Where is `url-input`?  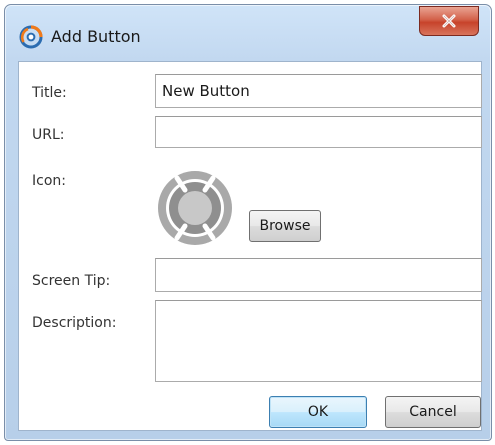
url-input is located at coordinates (318, 132).